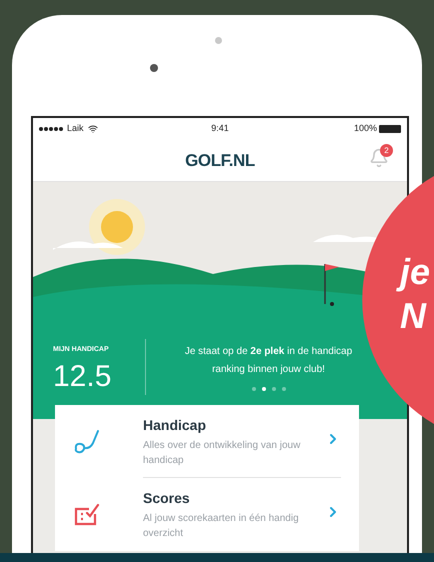 The width and height of the screenshot is (434, 562). What do you see at coordinates (222, 453) in the screenshot?
I see `menu-item-subtitle: Alles over de ontwikkeling van jouw handicap` at bounding box center [222, 453].